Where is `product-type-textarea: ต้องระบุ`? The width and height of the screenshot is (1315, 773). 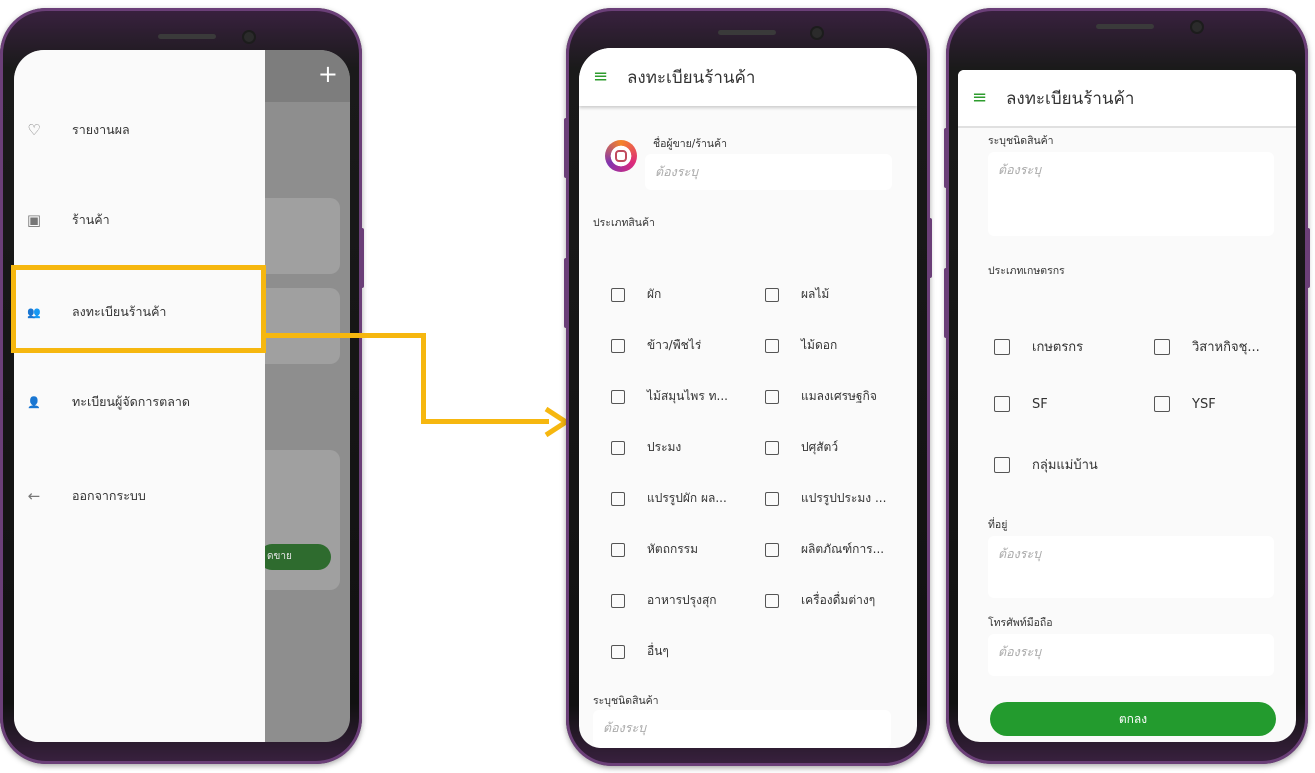 product-type-textarea: ต้องระบุ is located at coordinates (1131, 194).